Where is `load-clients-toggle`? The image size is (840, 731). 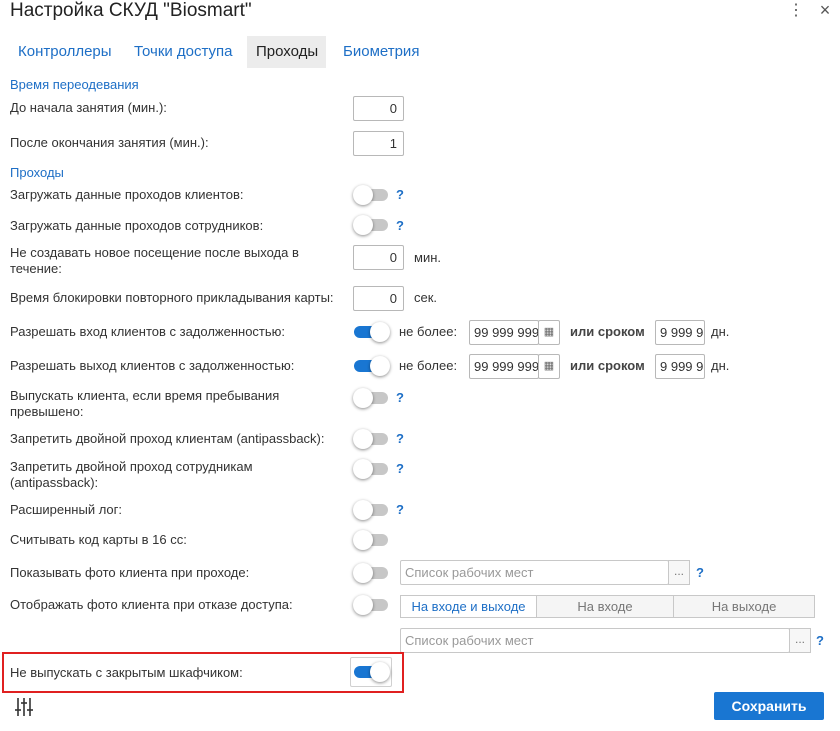 load-clients-toggle is located at coordinates (371, 195).